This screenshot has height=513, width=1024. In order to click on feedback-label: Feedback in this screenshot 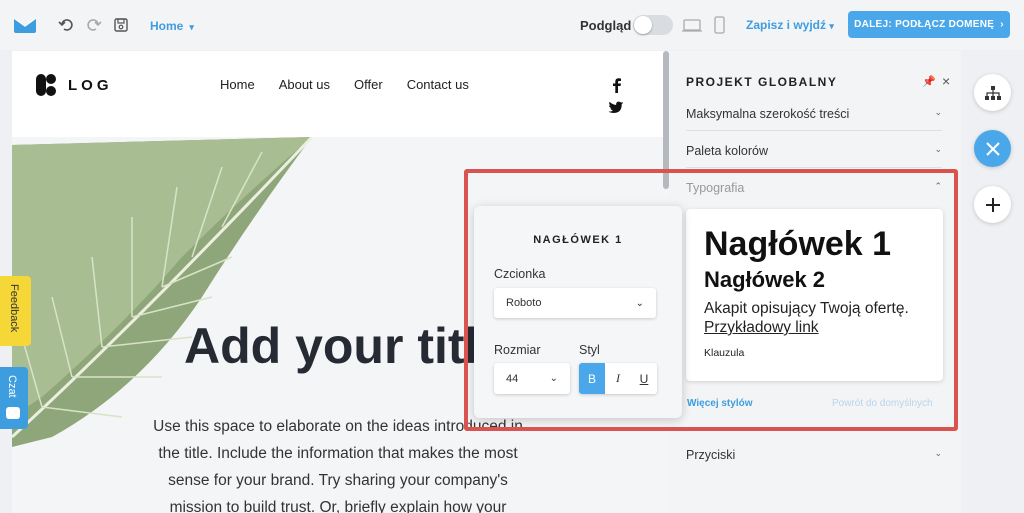, I will do `click(14, 308)`.